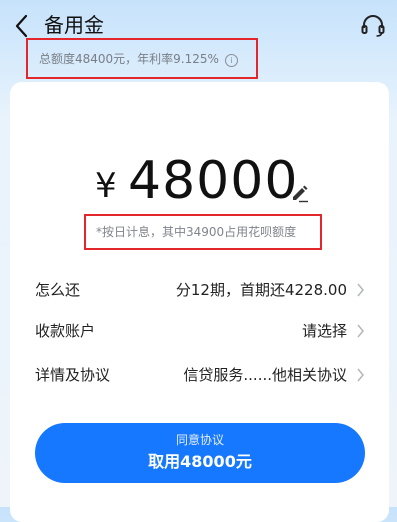  What do you see at coordinates (200, 331) in the screenshot?
I see `row-receiving-account: 收款账户 请选择` at bounding box center [200, 331].